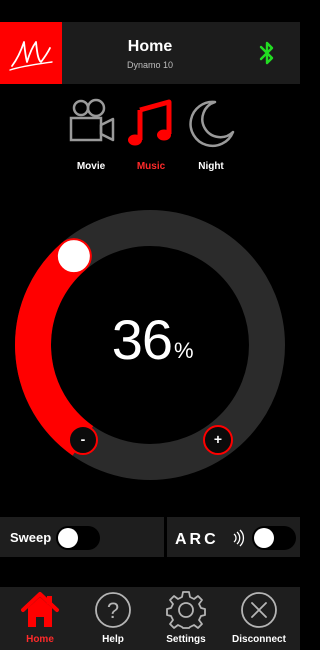 This screenshot has height=650, width=320. What do you see at coordinates (259, 610) in the screenshot?
I see `disconnect-icon` at bounding box center [259, 610].